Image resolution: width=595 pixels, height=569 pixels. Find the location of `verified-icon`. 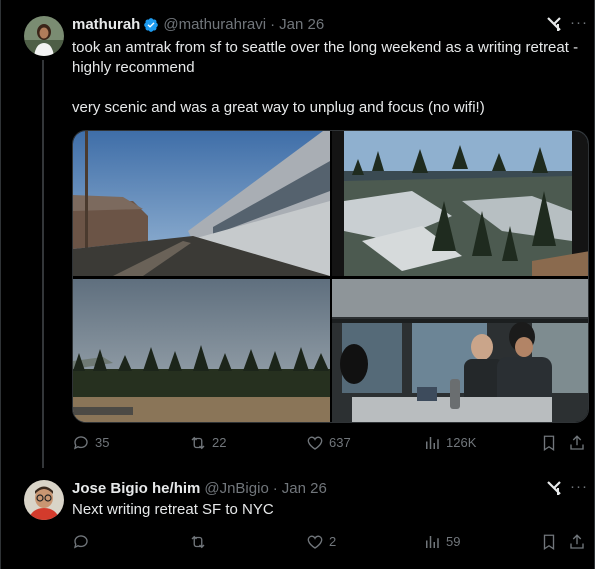

verified-icon is located at coordinates (151, 24).